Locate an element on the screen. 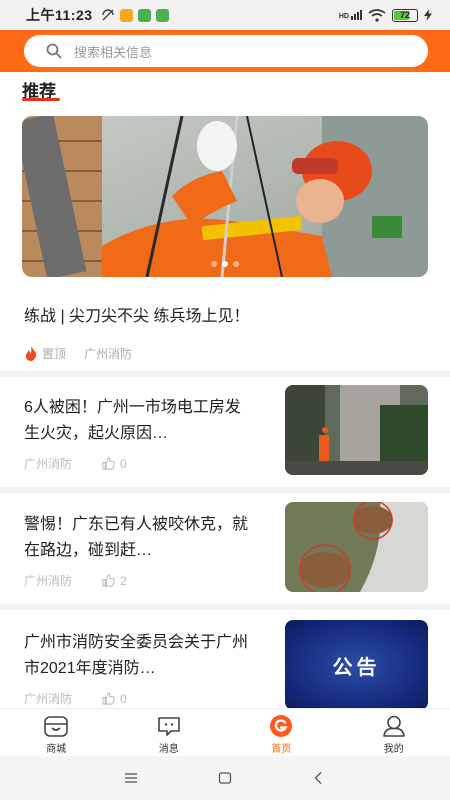 The image size is (450, 800). article-thumbnail: 公告 is located at coordinates (356, 665).